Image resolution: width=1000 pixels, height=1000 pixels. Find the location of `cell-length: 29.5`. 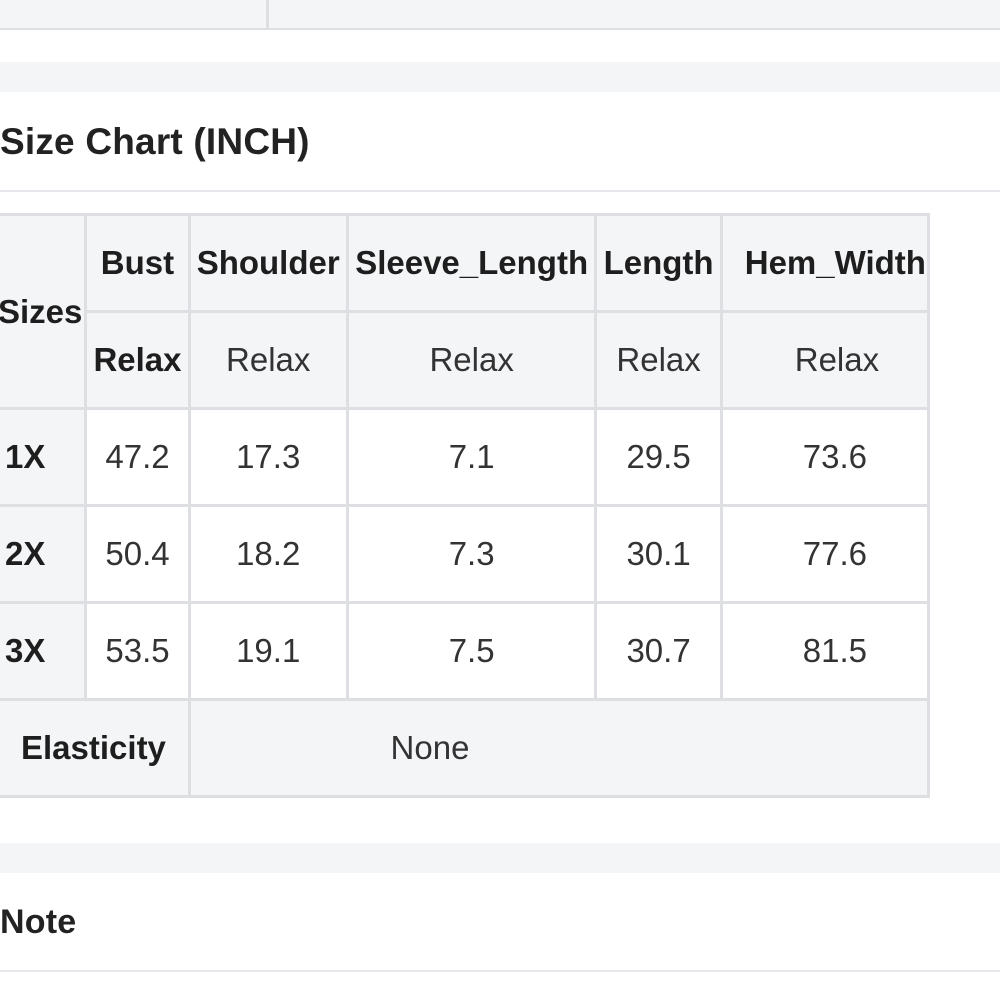

cell-length: 29.5 is located at coordinates (658, 457).